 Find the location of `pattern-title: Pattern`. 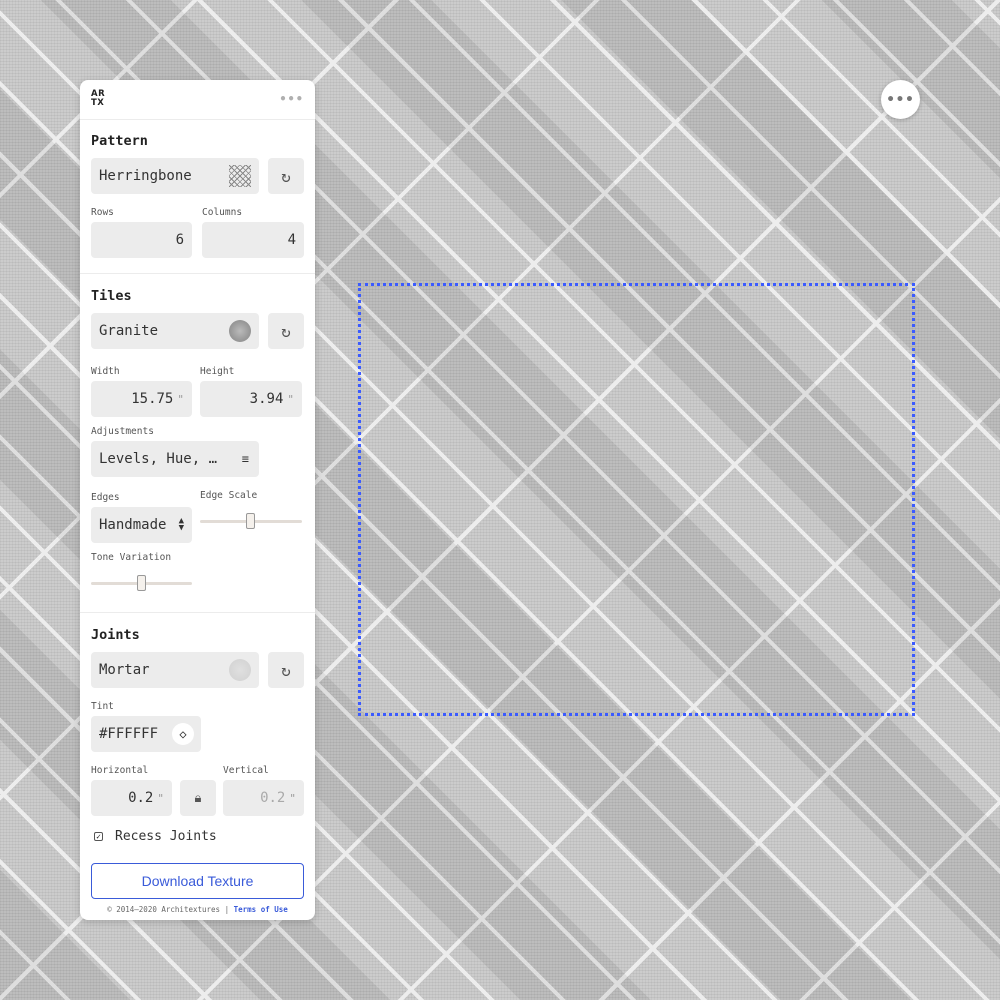

pattern-title: Pattern is located at coordinates (119, 141).